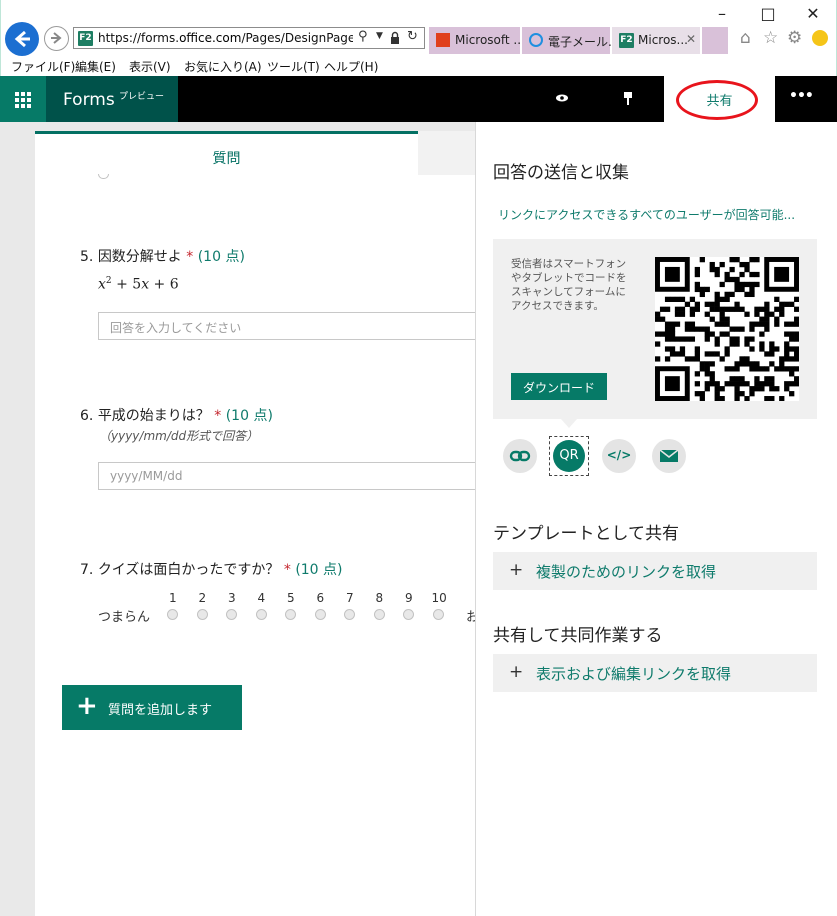 The width and height of the screenshot is (837, 916). I want to click on question-7-title: 7. クイズは面白かったですか？ * (10 点), so click(211, 569).